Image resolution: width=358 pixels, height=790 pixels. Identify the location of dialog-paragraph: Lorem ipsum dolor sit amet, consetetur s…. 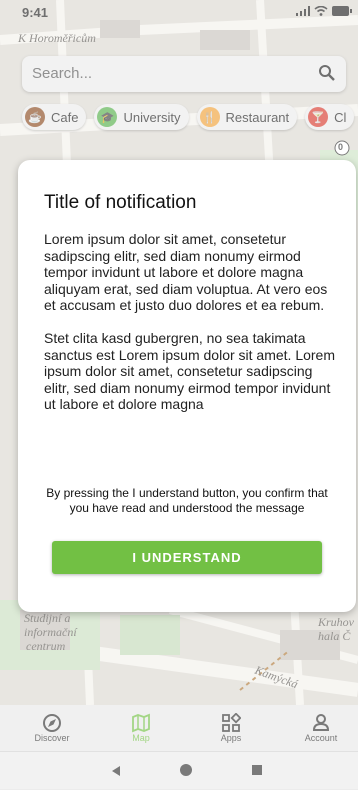
(186, 272).